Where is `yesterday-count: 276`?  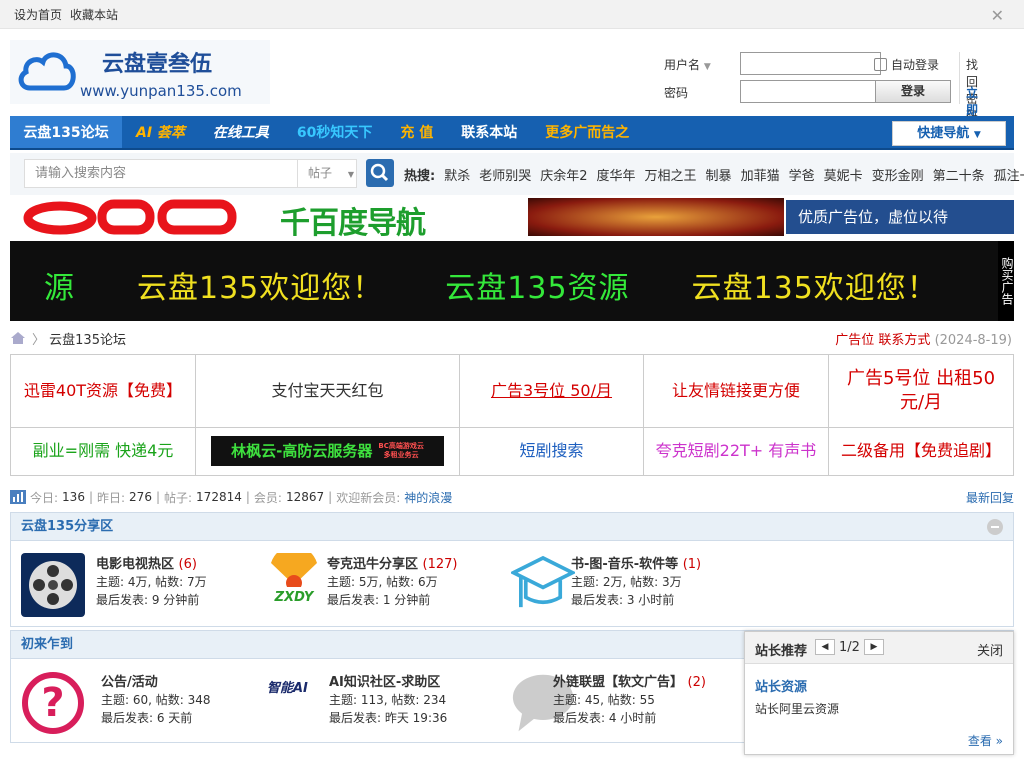 yesterday-count: 276 is located at coordinates (140, 497).